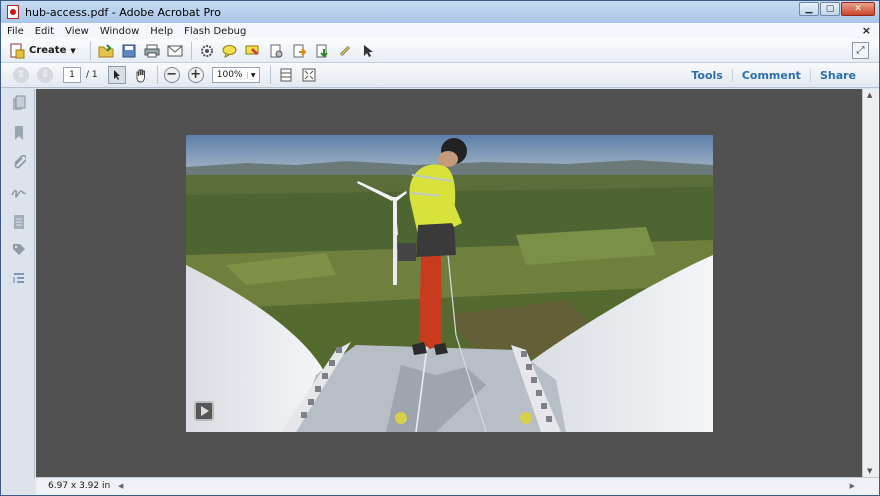 Image resolution: width=880 pixels, height=496 pixels. I want to click on zoom-out-button: −, so click(171, 75).